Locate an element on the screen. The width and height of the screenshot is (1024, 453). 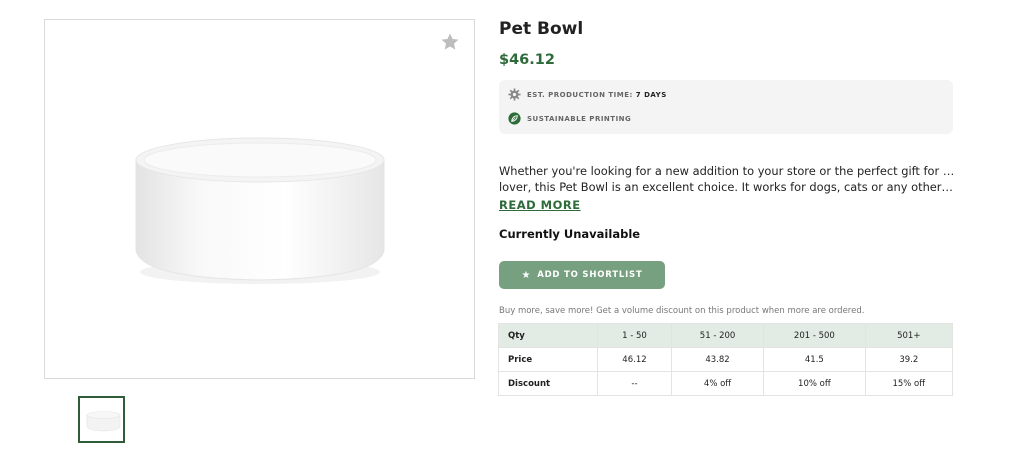
thumbnail-bowl-image is located at coordinates (103, 421).